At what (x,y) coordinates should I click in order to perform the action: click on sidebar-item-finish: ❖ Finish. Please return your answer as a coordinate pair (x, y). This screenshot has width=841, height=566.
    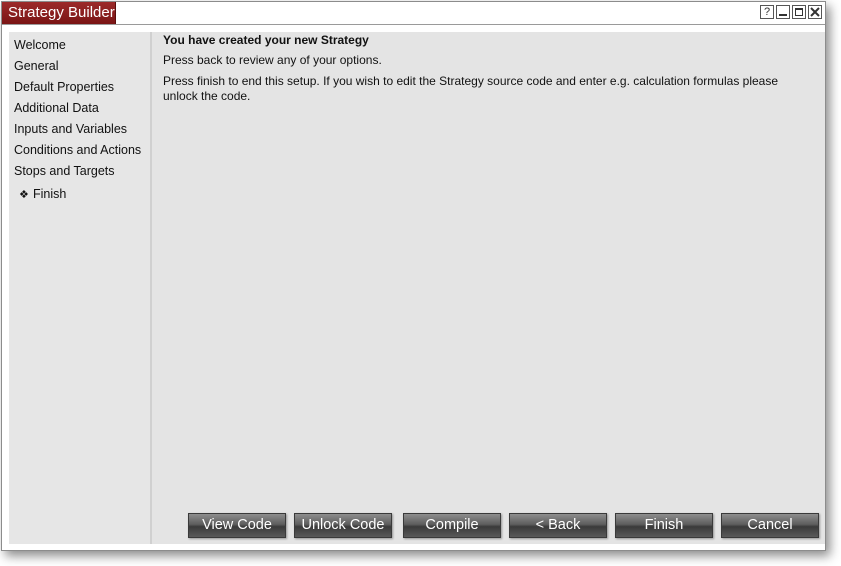
    Looking at the image, I should click on (42, 194).